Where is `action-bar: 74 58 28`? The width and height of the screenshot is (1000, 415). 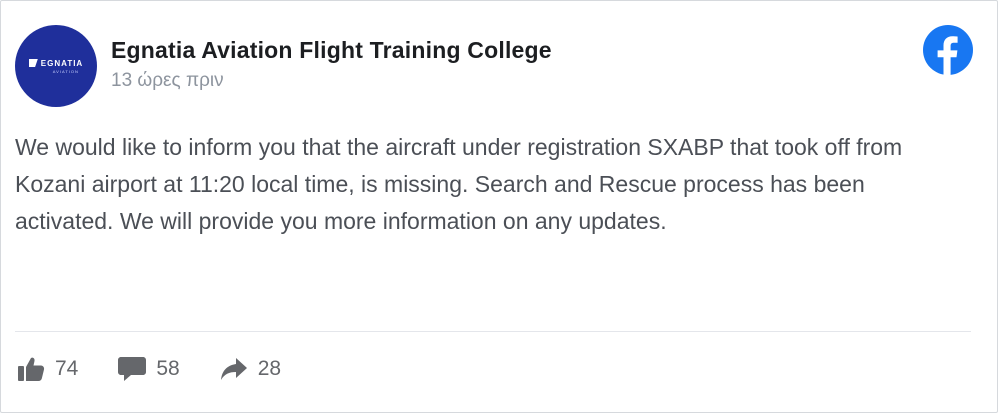
action-bar: 74 58 28 is located at coordinates (169, 369).